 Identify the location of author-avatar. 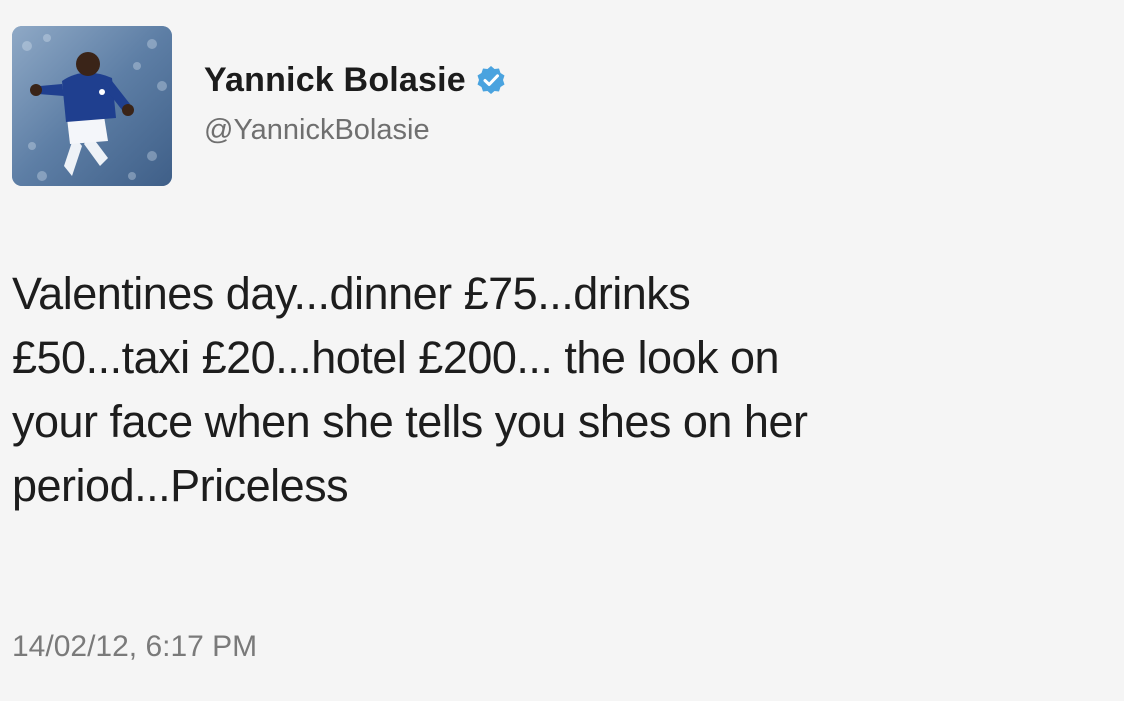
(92, 106).